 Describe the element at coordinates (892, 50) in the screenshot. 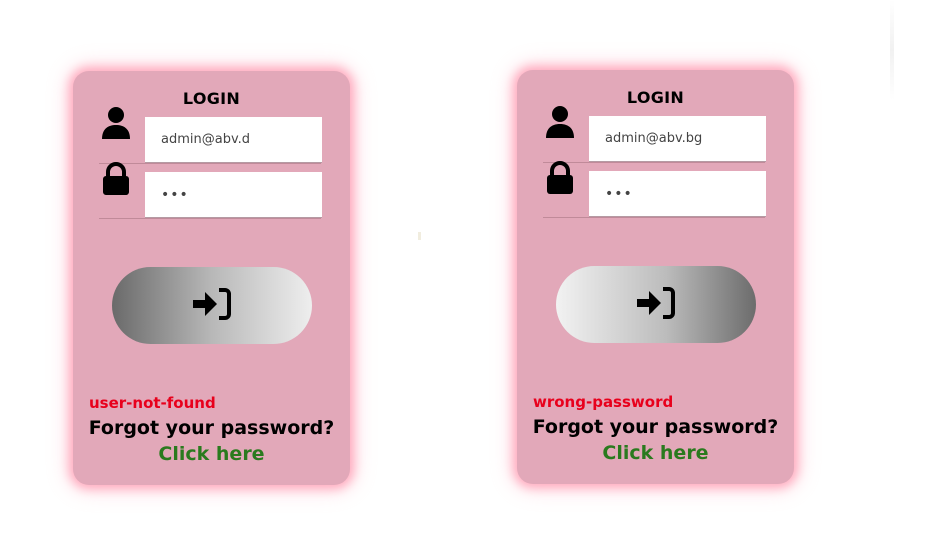

I see `background-artifact-line` at that location.